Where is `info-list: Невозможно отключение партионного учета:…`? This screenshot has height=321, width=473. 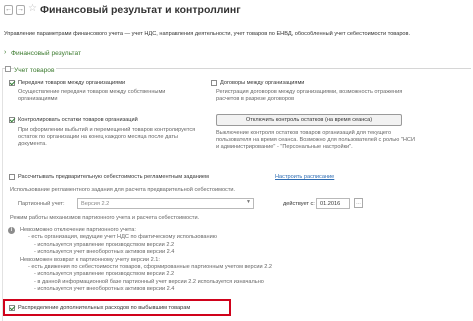 info-list: Невозможно отключение партионного учета:… is located at coordinates (146, 260).